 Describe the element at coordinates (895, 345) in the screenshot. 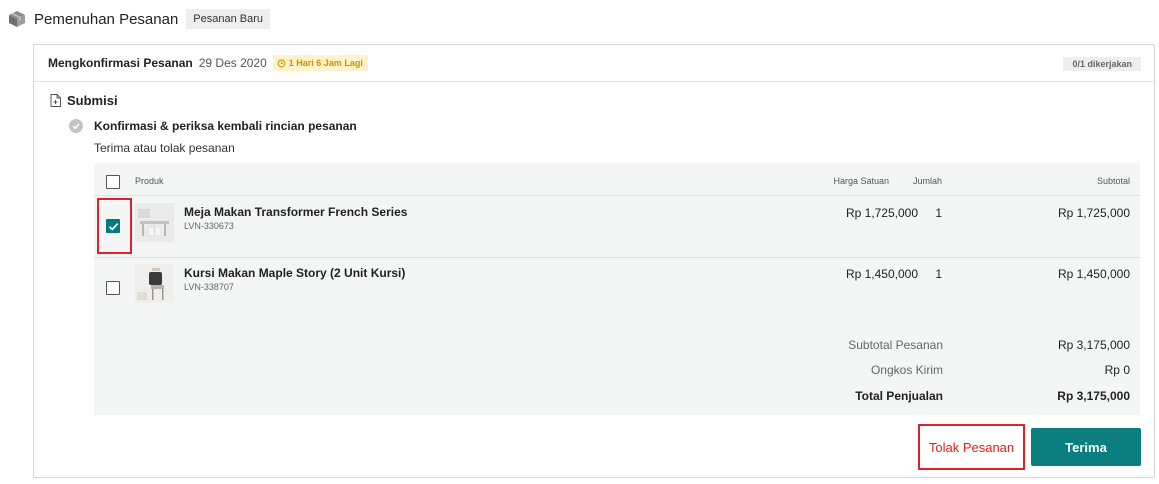

I see `subtotal-label: Subtotal Pesanan` at that location.